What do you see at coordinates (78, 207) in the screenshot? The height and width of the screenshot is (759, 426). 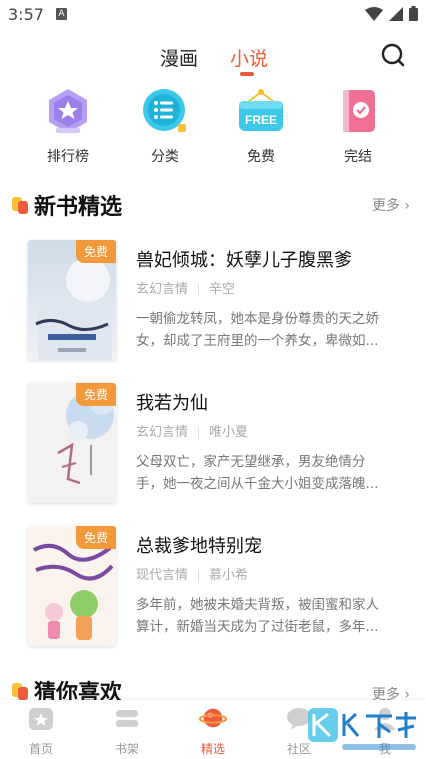 I see `section-title: 新书精选` at bounding box center [78, 207].